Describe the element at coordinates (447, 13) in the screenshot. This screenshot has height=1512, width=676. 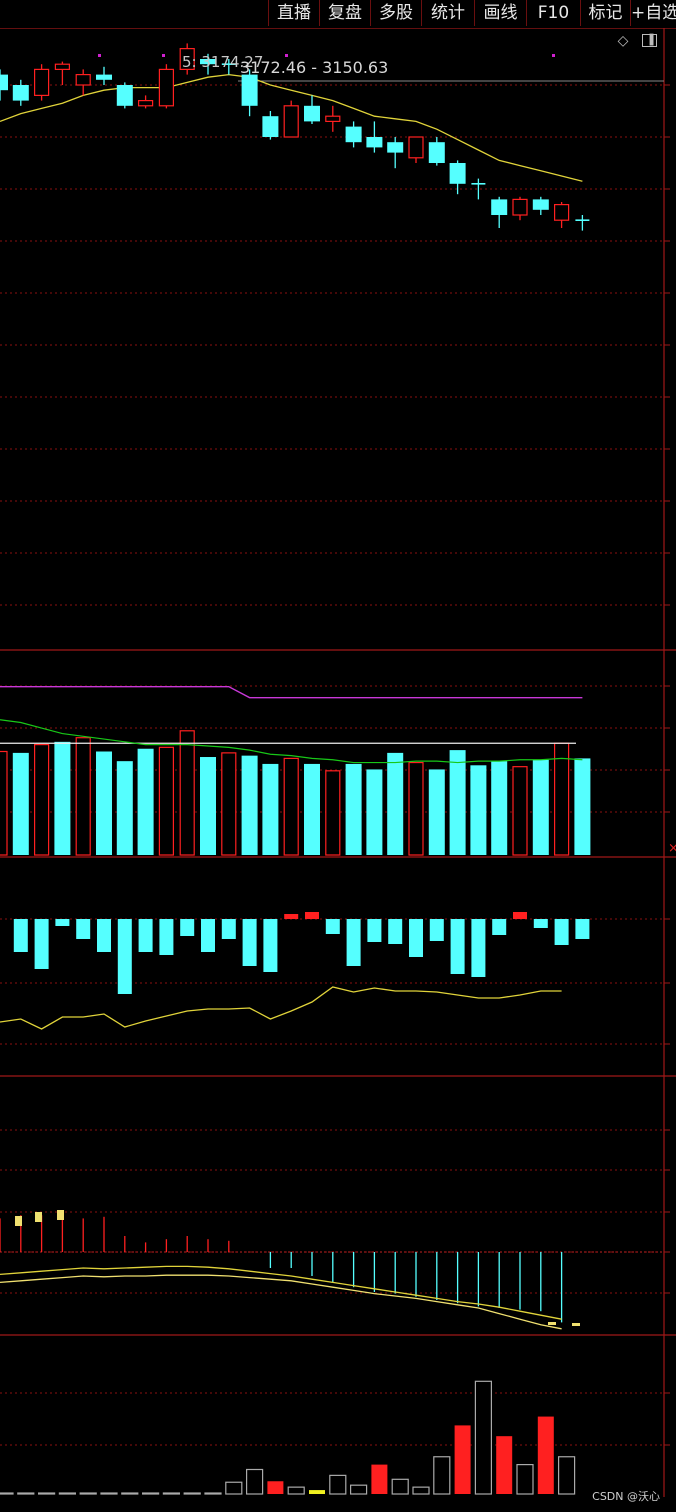
I see `toolbar-button-3: 统计` at that location.